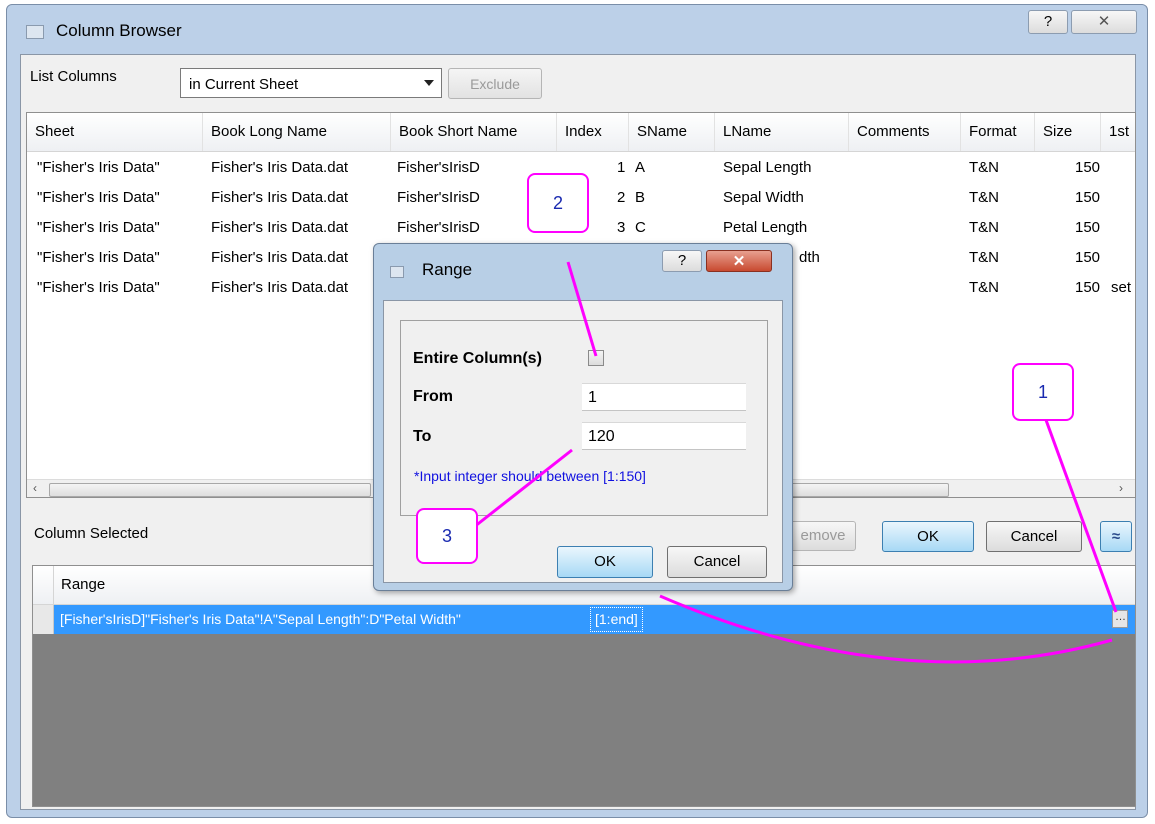 The image size is (1155, 824). I want to click on callout-1-line, so click(1081, 516).